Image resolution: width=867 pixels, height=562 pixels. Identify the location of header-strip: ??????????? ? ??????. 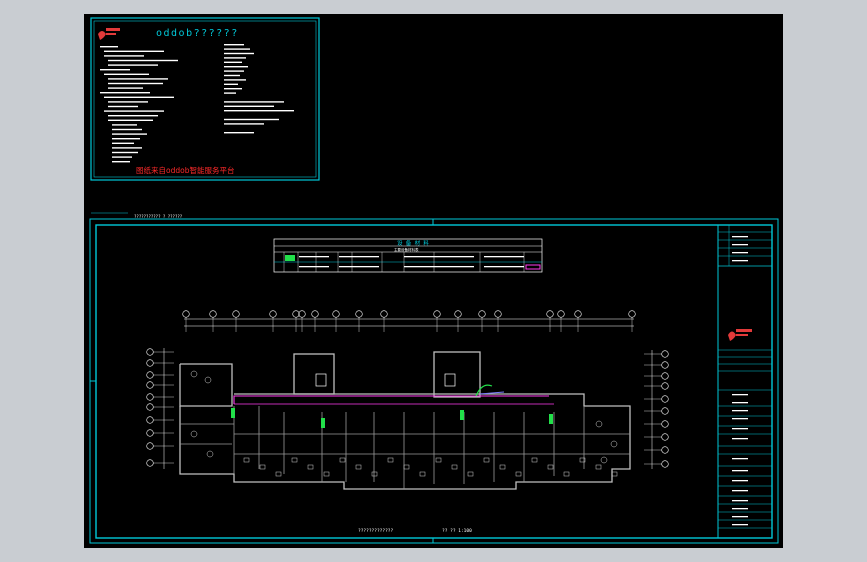
(137, 215).